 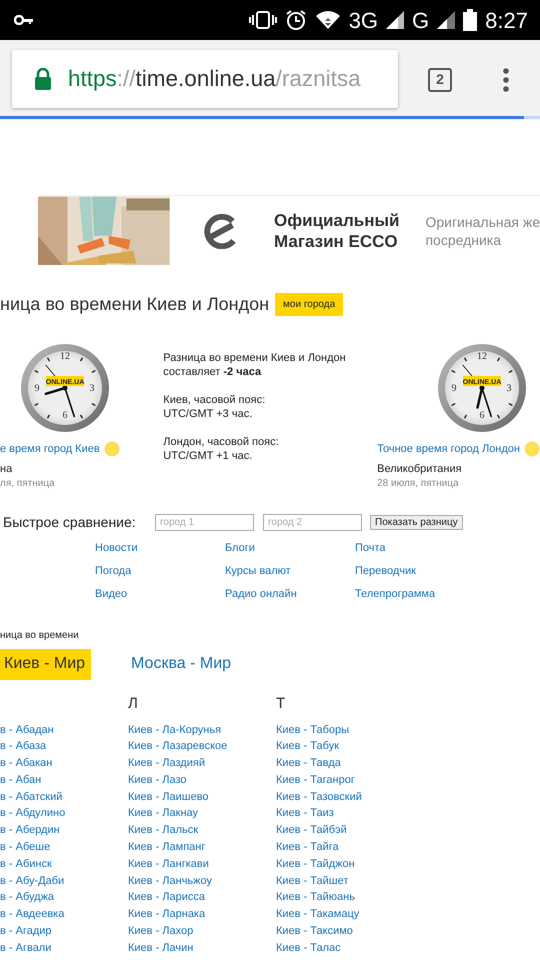 I want to click on service-link: Новости, so click(x=160, y=548).